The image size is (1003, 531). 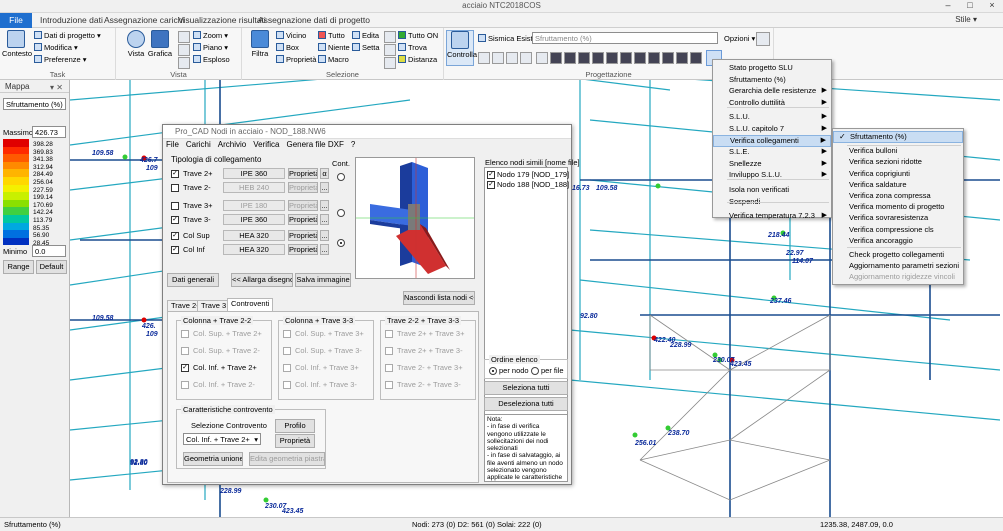 I want to click on verifica-menu-item: Snellezze ▶, so click(x=772, y=164).